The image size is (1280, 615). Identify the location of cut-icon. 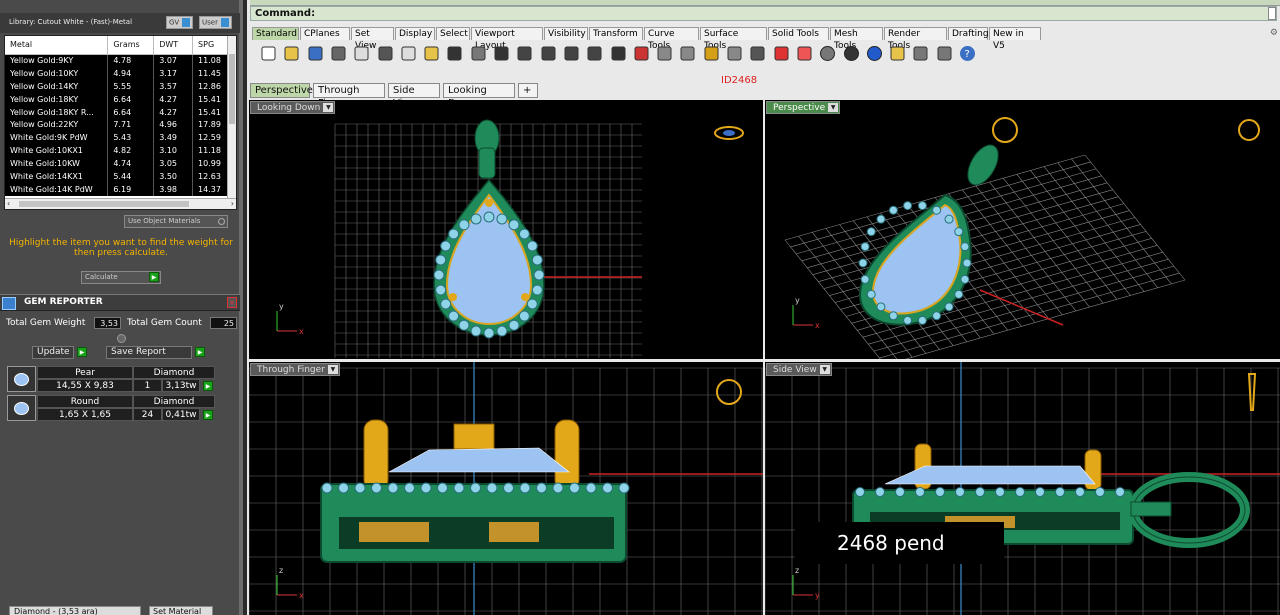
(385, 53).